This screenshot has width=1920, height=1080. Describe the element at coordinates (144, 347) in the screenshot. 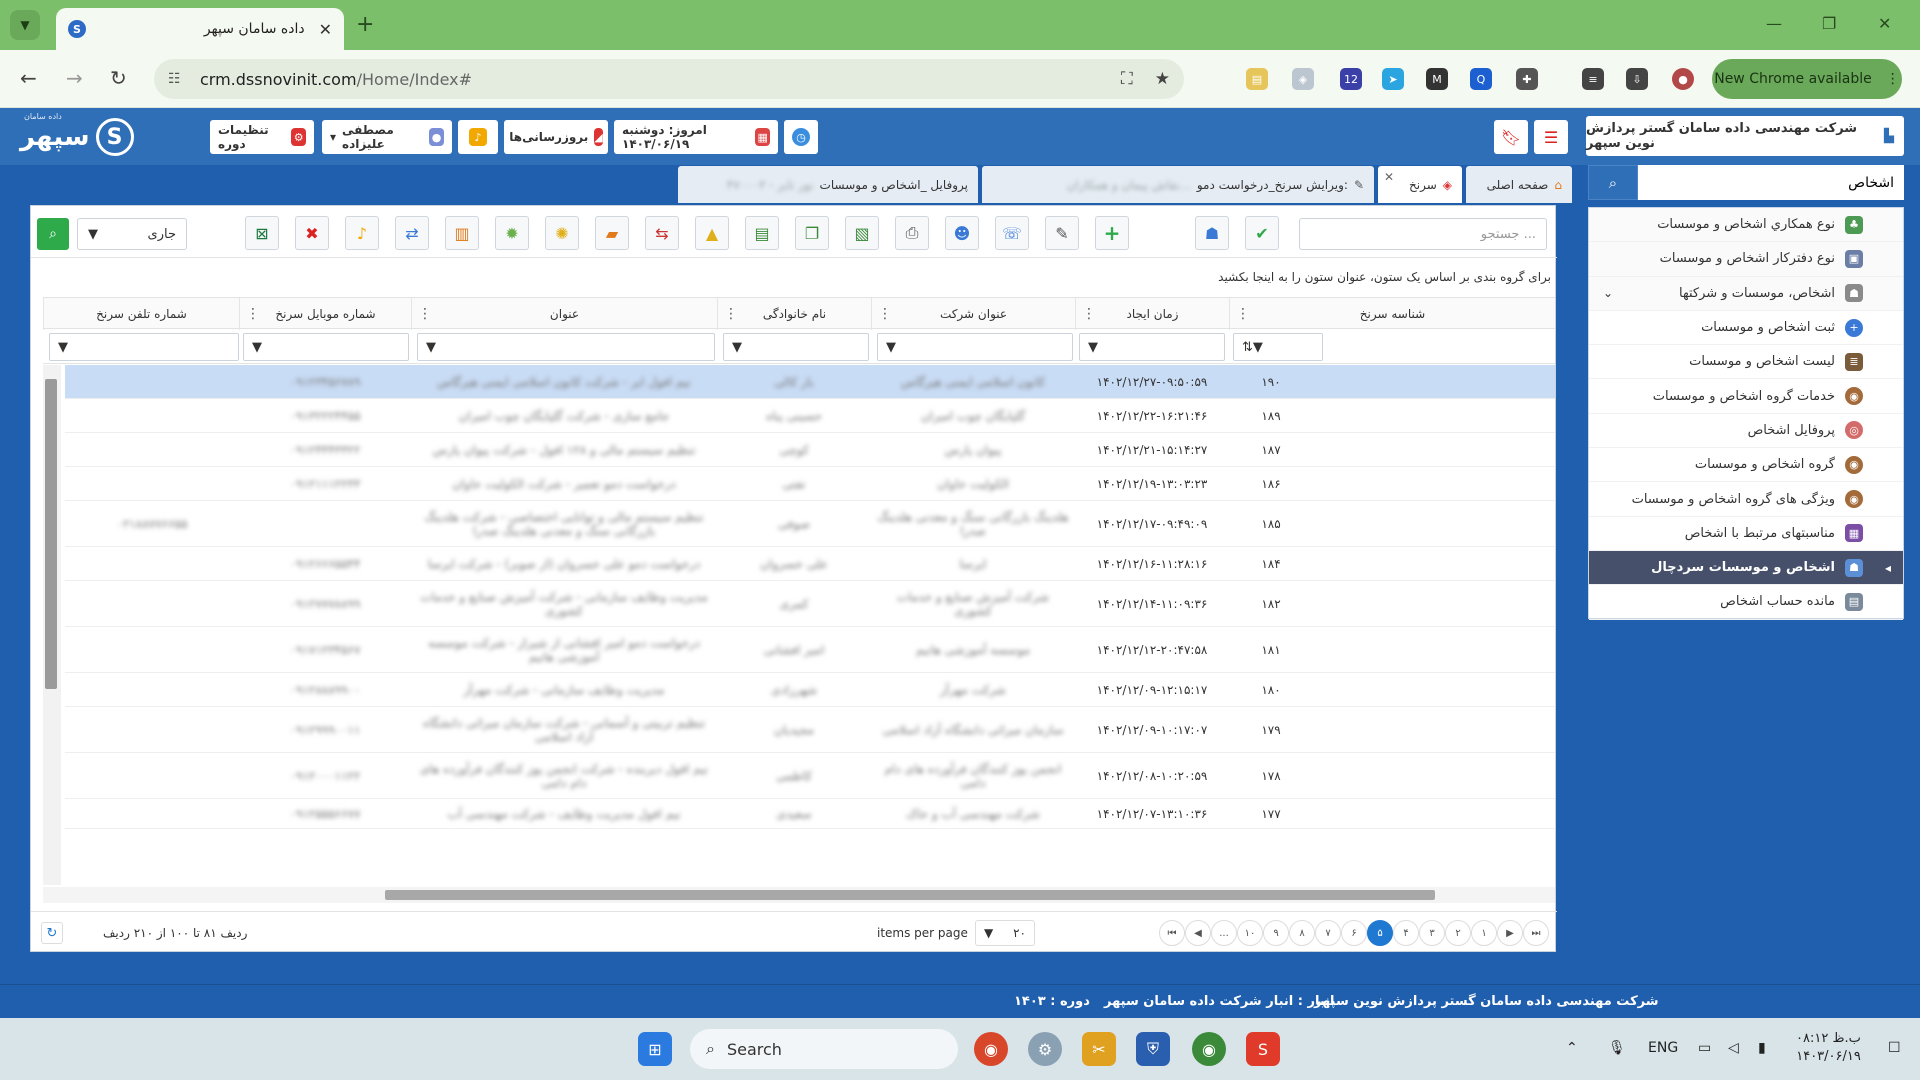

I see `filter-phone: ▼` at that location.